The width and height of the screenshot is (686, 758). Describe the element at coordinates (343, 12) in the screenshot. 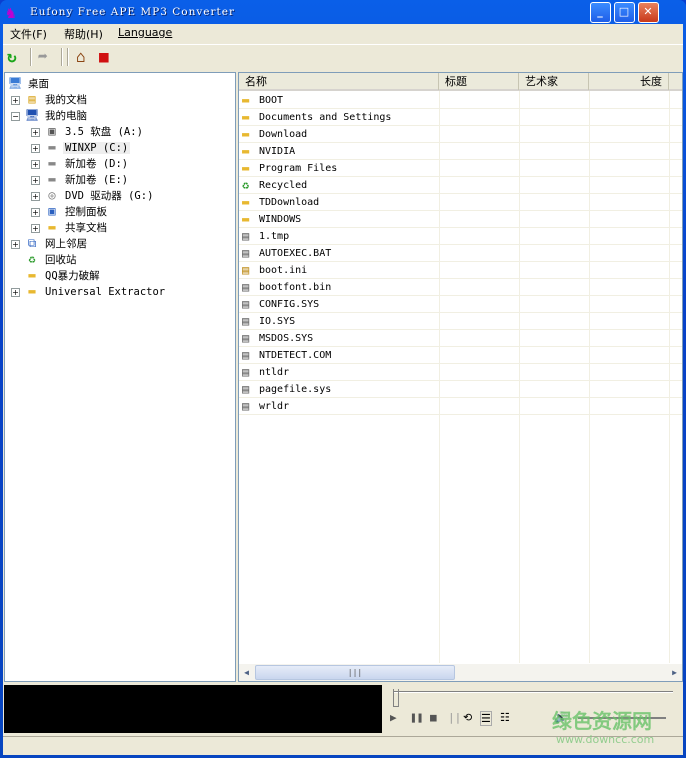

I see `title-bar: ♞ Eufony Free APE MP3 Converter _ □ ✕` at that location.